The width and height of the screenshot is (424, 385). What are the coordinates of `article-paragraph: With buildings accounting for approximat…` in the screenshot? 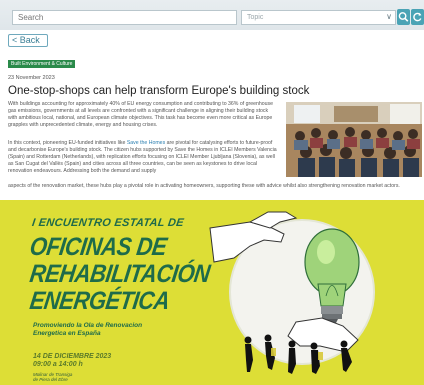 It's located at (141, 114).